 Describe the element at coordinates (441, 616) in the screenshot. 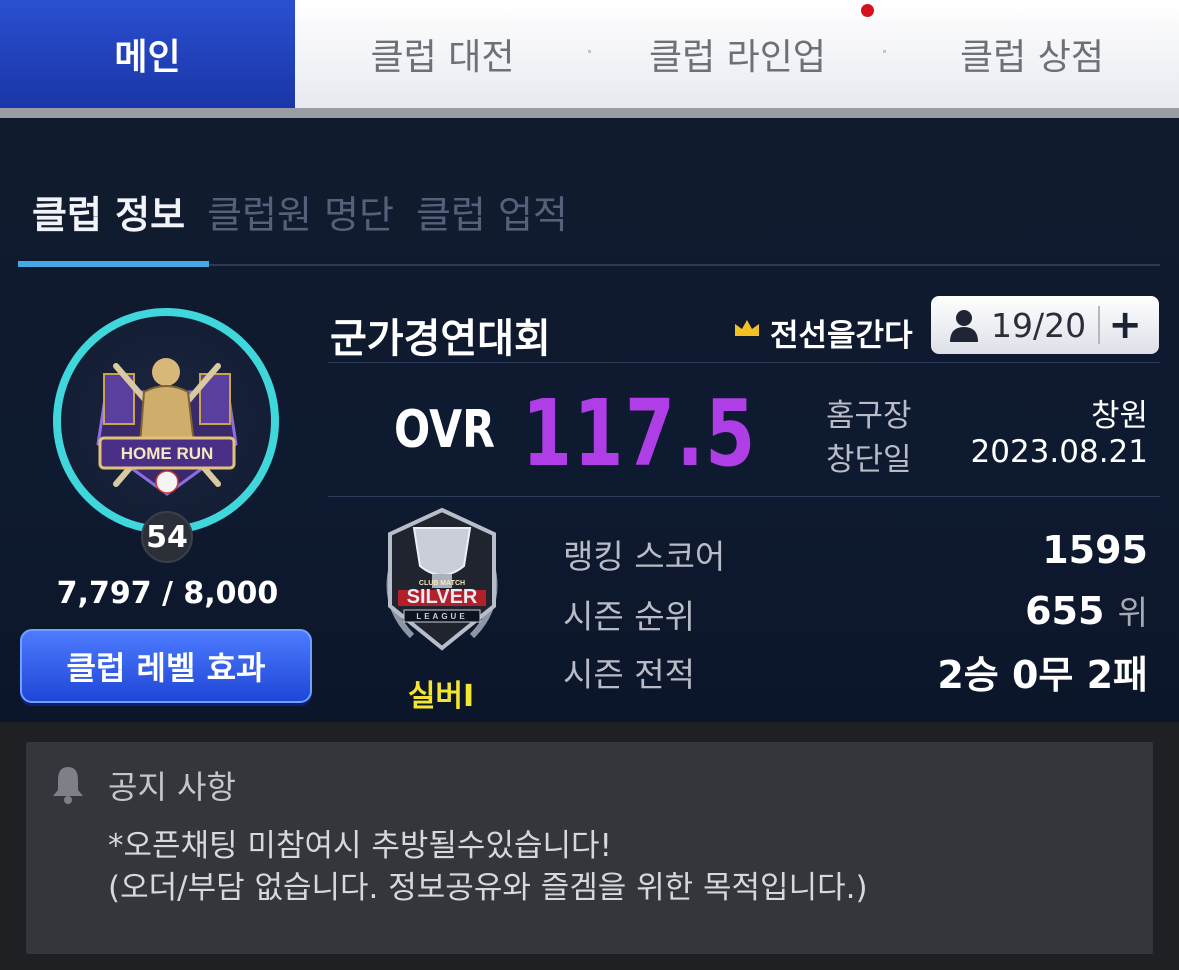

I see `svg-text: LEAGUE` at that location.